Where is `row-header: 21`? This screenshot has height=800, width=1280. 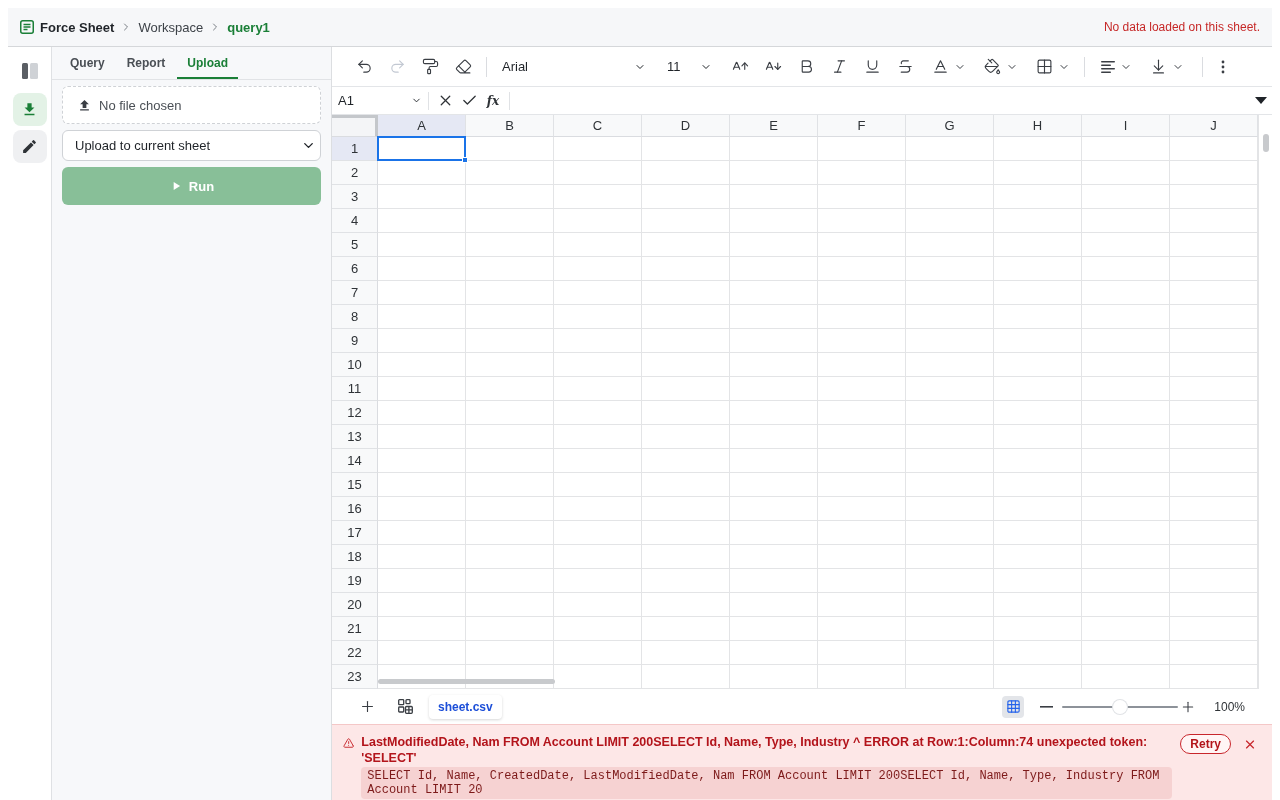
row-header: 21 is located at coordinates (355, 629).